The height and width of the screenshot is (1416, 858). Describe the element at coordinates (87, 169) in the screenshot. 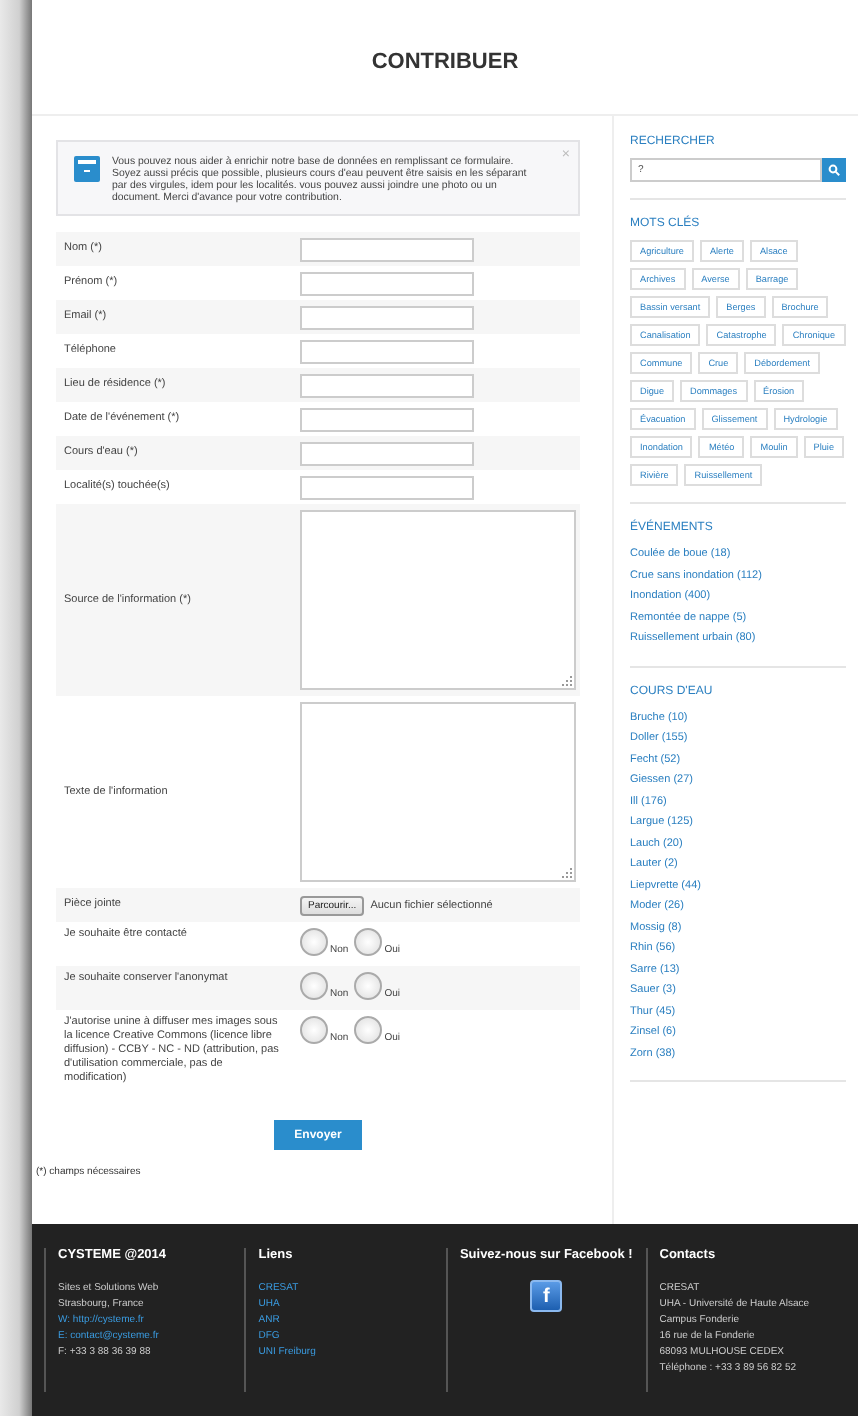

I see `info-icon` at that location.